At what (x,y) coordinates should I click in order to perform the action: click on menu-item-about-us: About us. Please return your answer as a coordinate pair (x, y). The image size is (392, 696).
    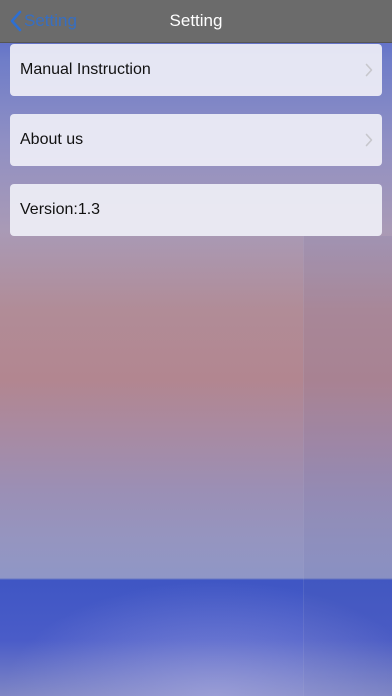
    Looking at the image, I should click on (196, 140).